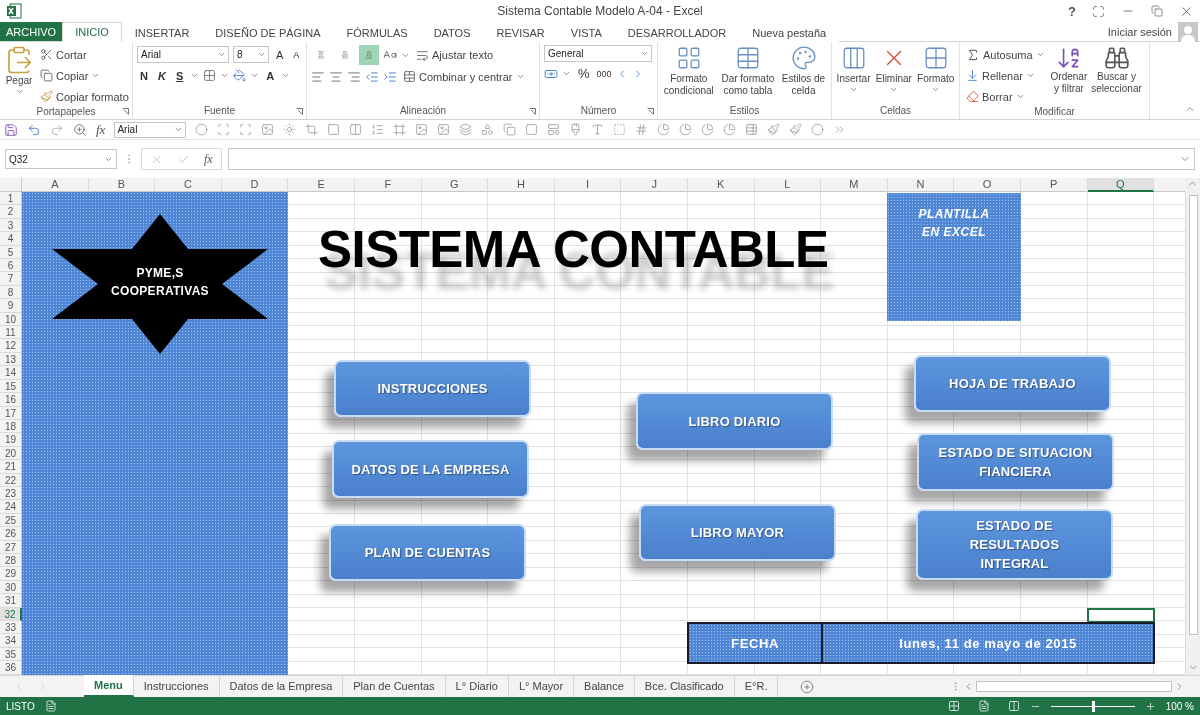 The height and width of the screenshot is (715, 1200). Describe the element at coordinates (19, 686) in the screenshot. I see `previous-sheet-icon` at that location.